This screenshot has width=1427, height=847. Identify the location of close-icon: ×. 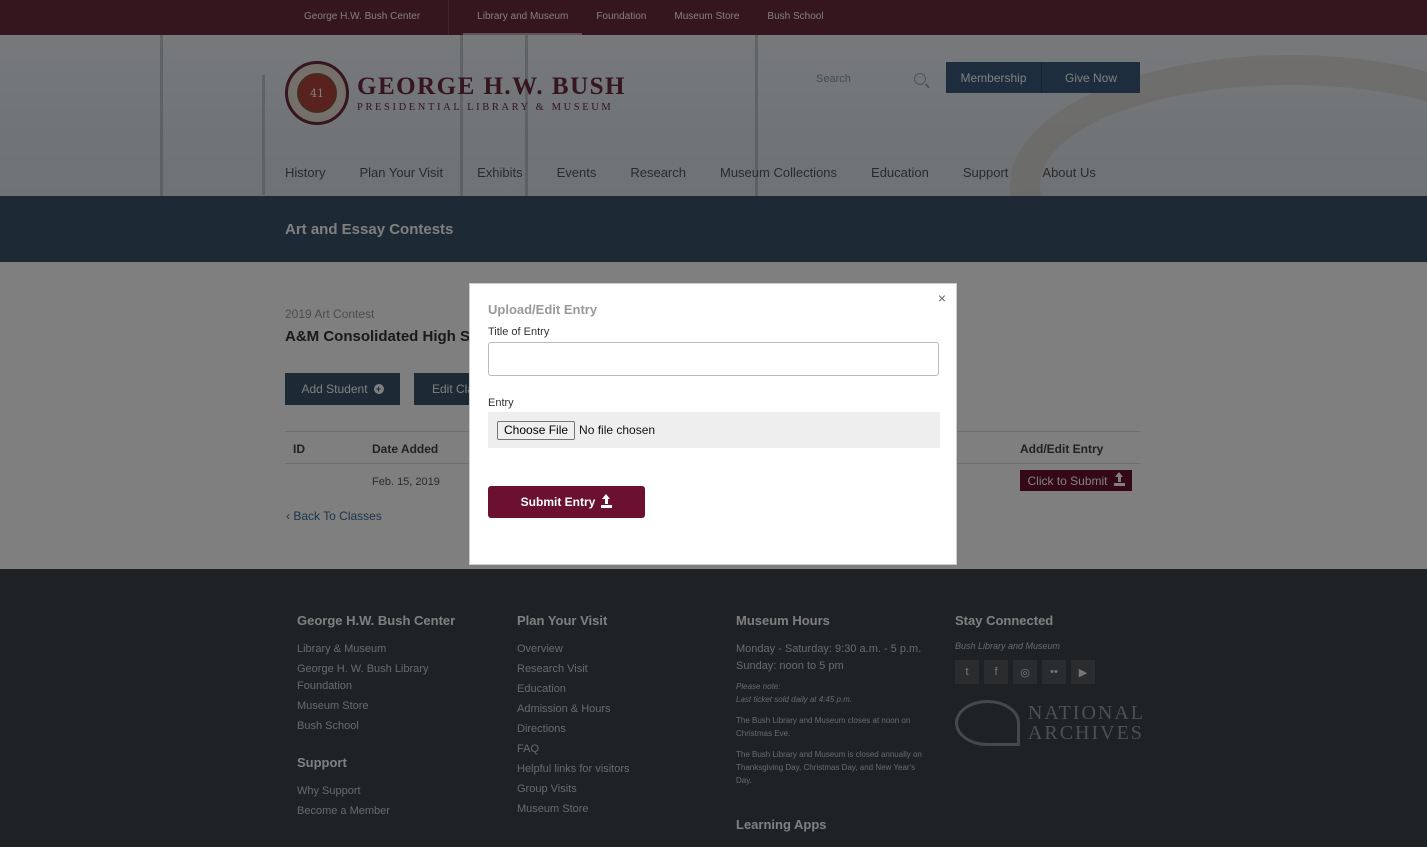
(942, 298).